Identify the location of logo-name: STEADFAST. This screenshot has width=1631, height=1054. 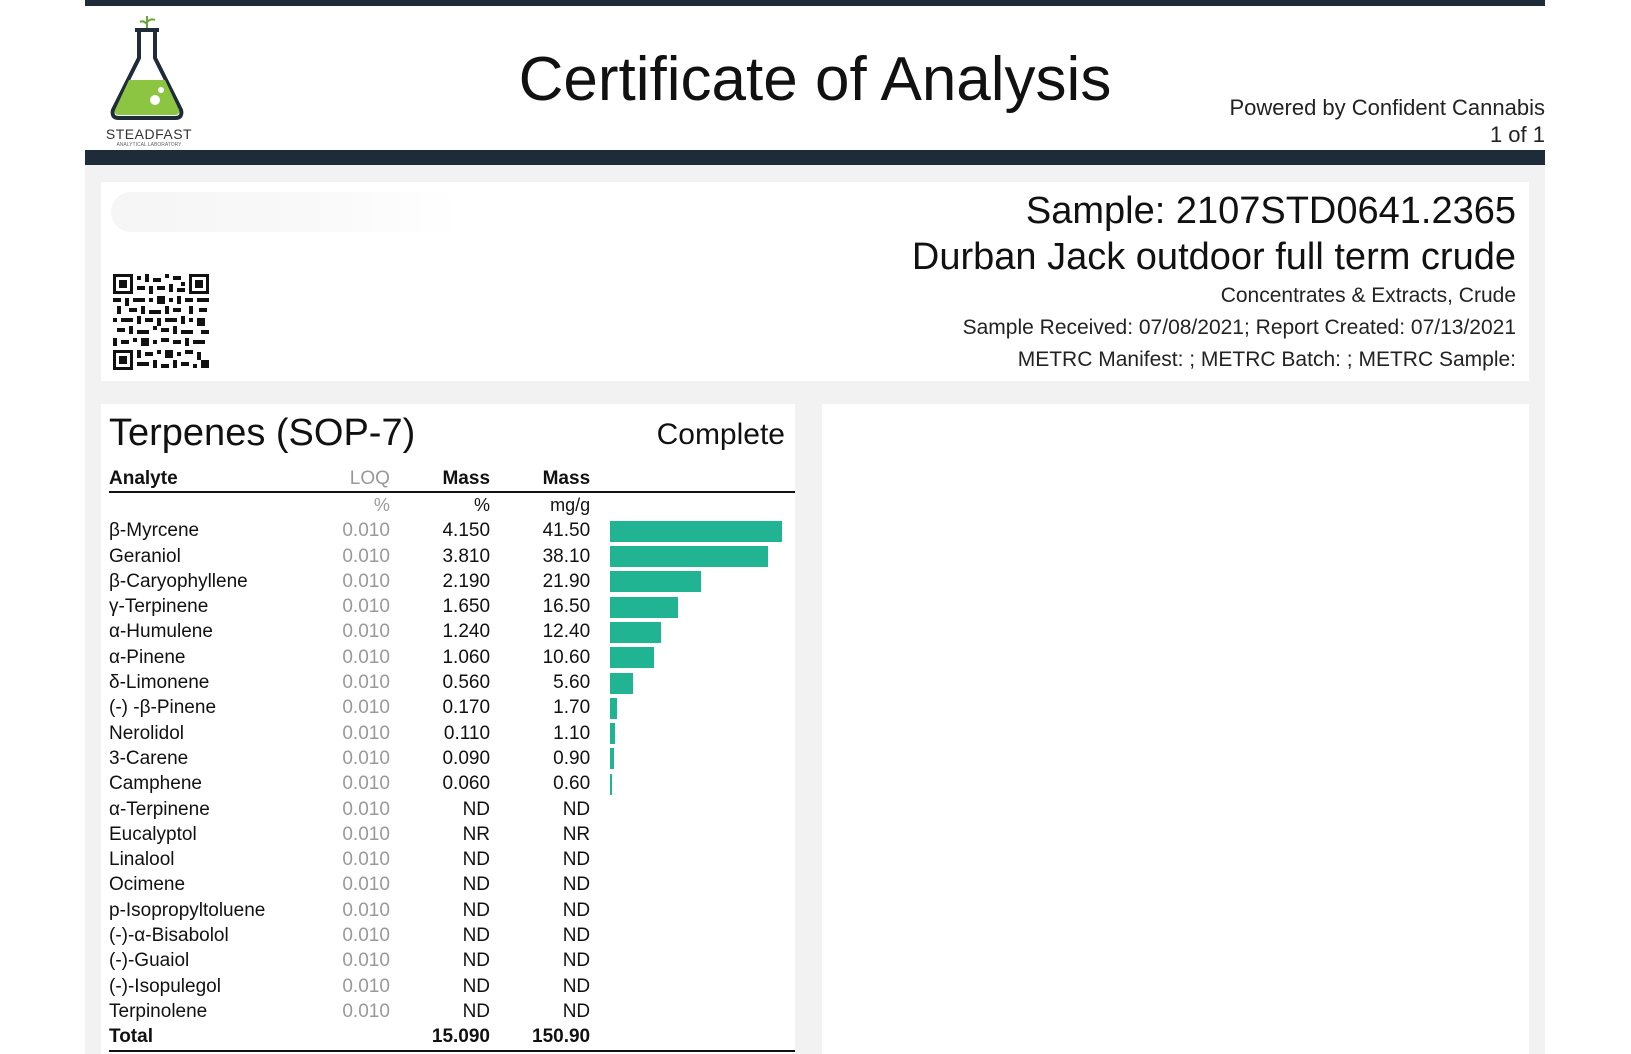
(149, 134).